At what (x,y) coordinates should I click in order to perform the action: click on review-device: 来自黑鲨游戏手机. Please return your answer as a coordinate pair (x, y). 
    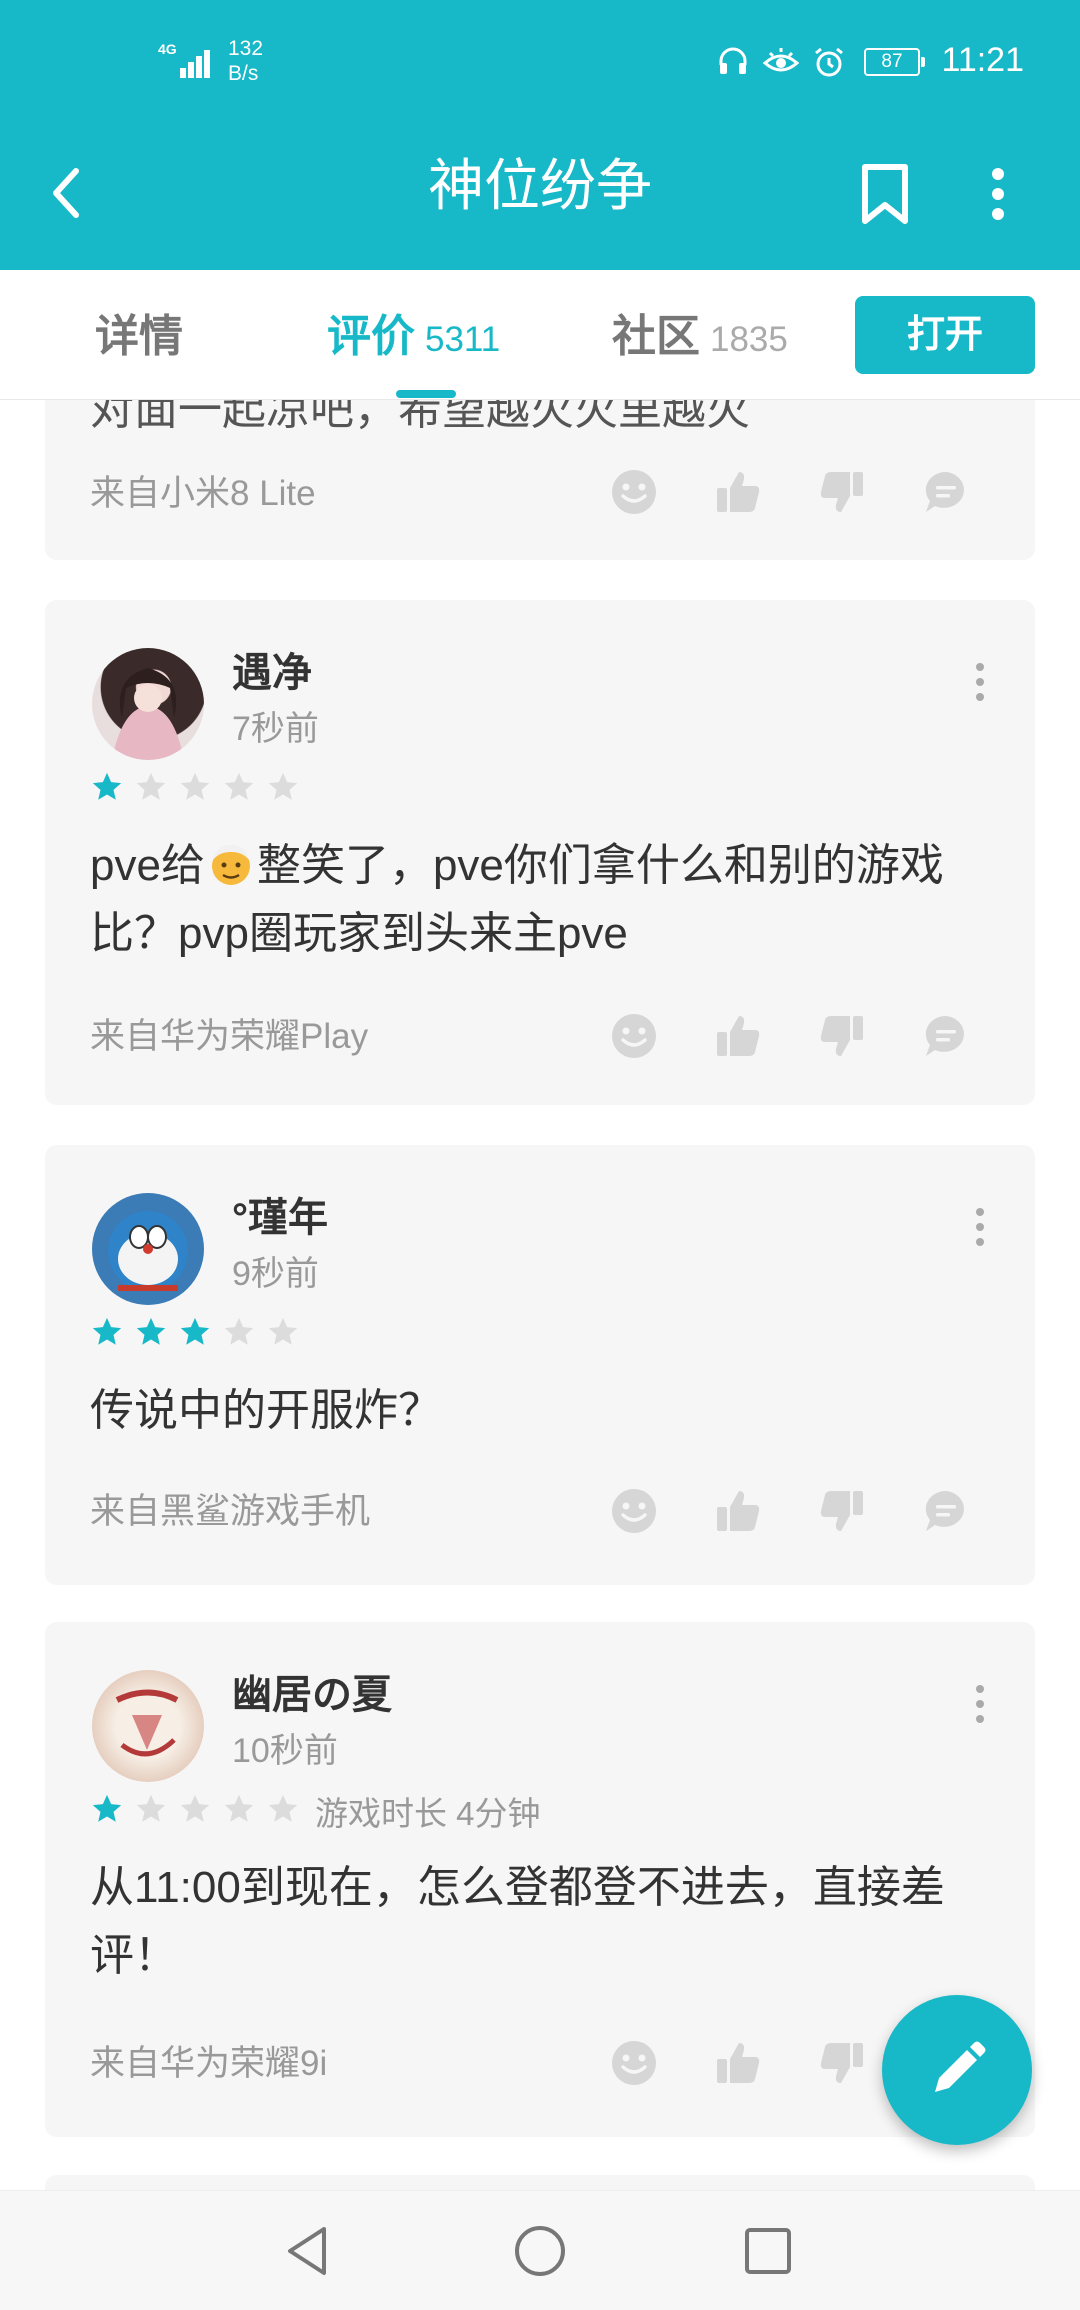
    Looking at the image, I should click on (230, 1511).